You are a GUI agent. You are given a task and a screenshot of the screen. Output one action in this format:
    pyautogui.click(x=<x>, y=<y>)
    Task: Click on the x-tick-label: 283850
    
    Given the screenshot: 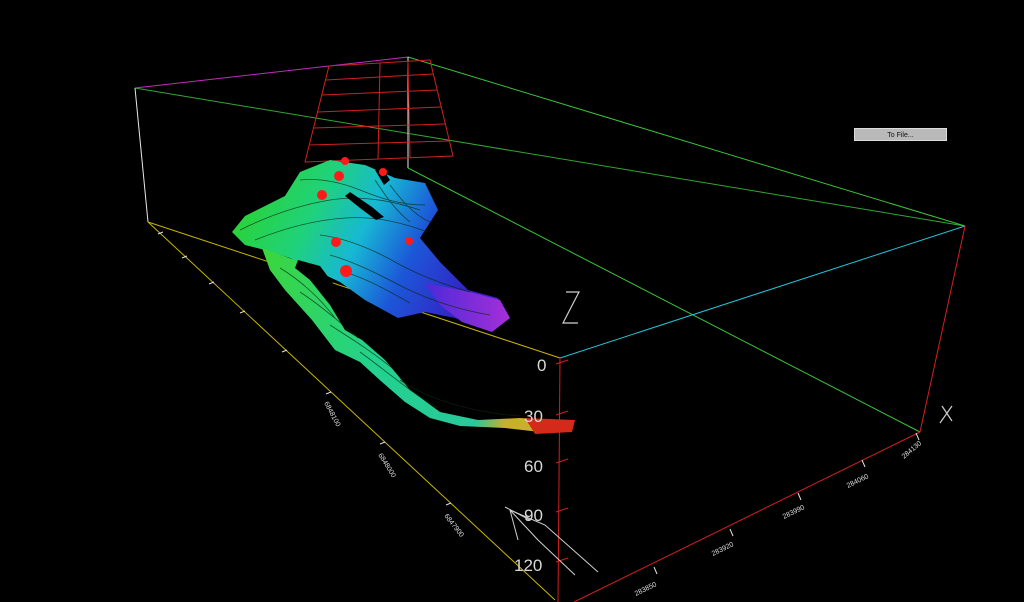 What is the action you would take?
    pyautogui.click(x=646, y=589)
    